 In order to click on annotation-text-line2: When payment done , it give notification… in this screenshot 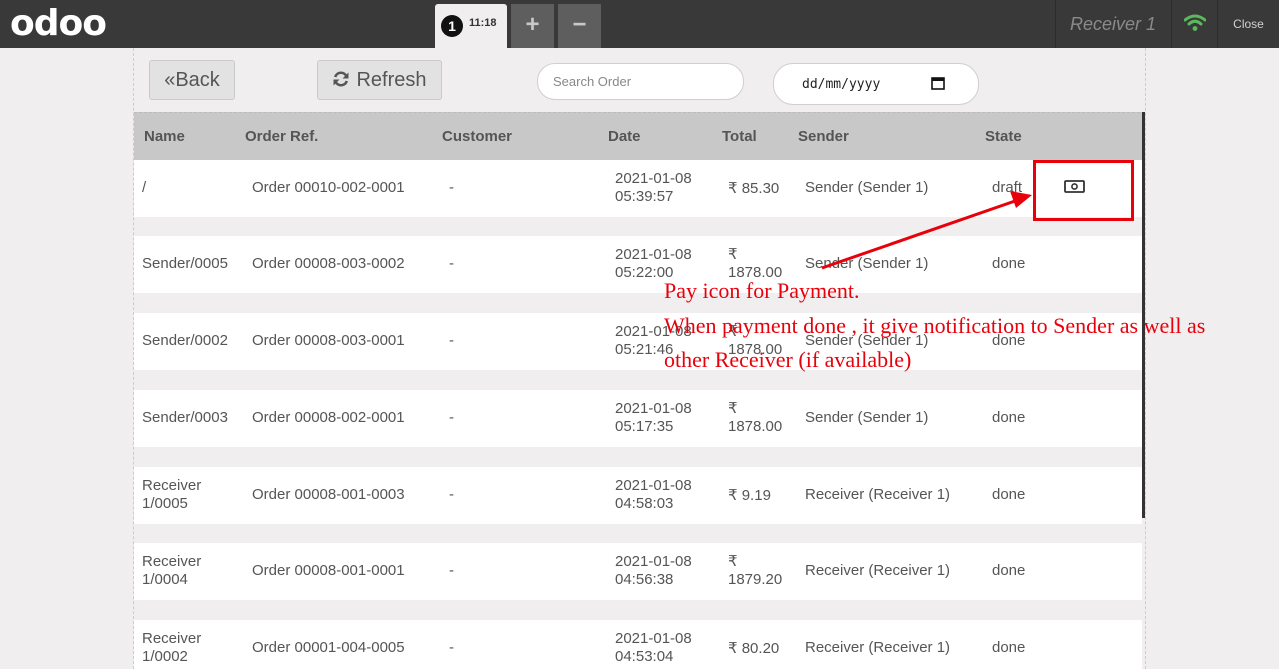, I will do `click(935, 325)`.